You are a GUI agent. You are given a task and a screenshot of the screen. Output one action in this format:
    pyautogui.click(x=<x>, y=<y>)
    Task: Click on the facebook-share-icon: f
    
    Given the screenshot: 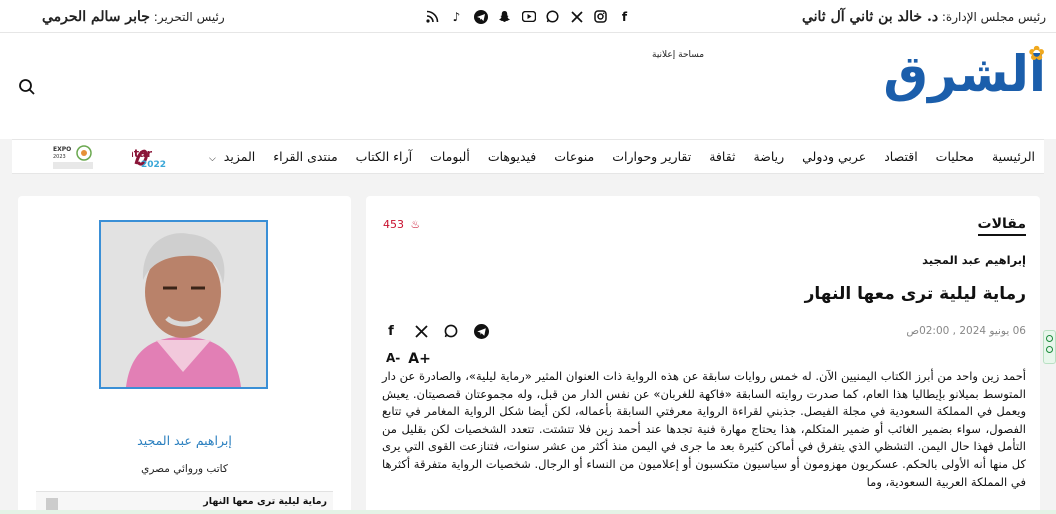 What is the action you would take?
    pyautogui.click(x=391, y=331)
    